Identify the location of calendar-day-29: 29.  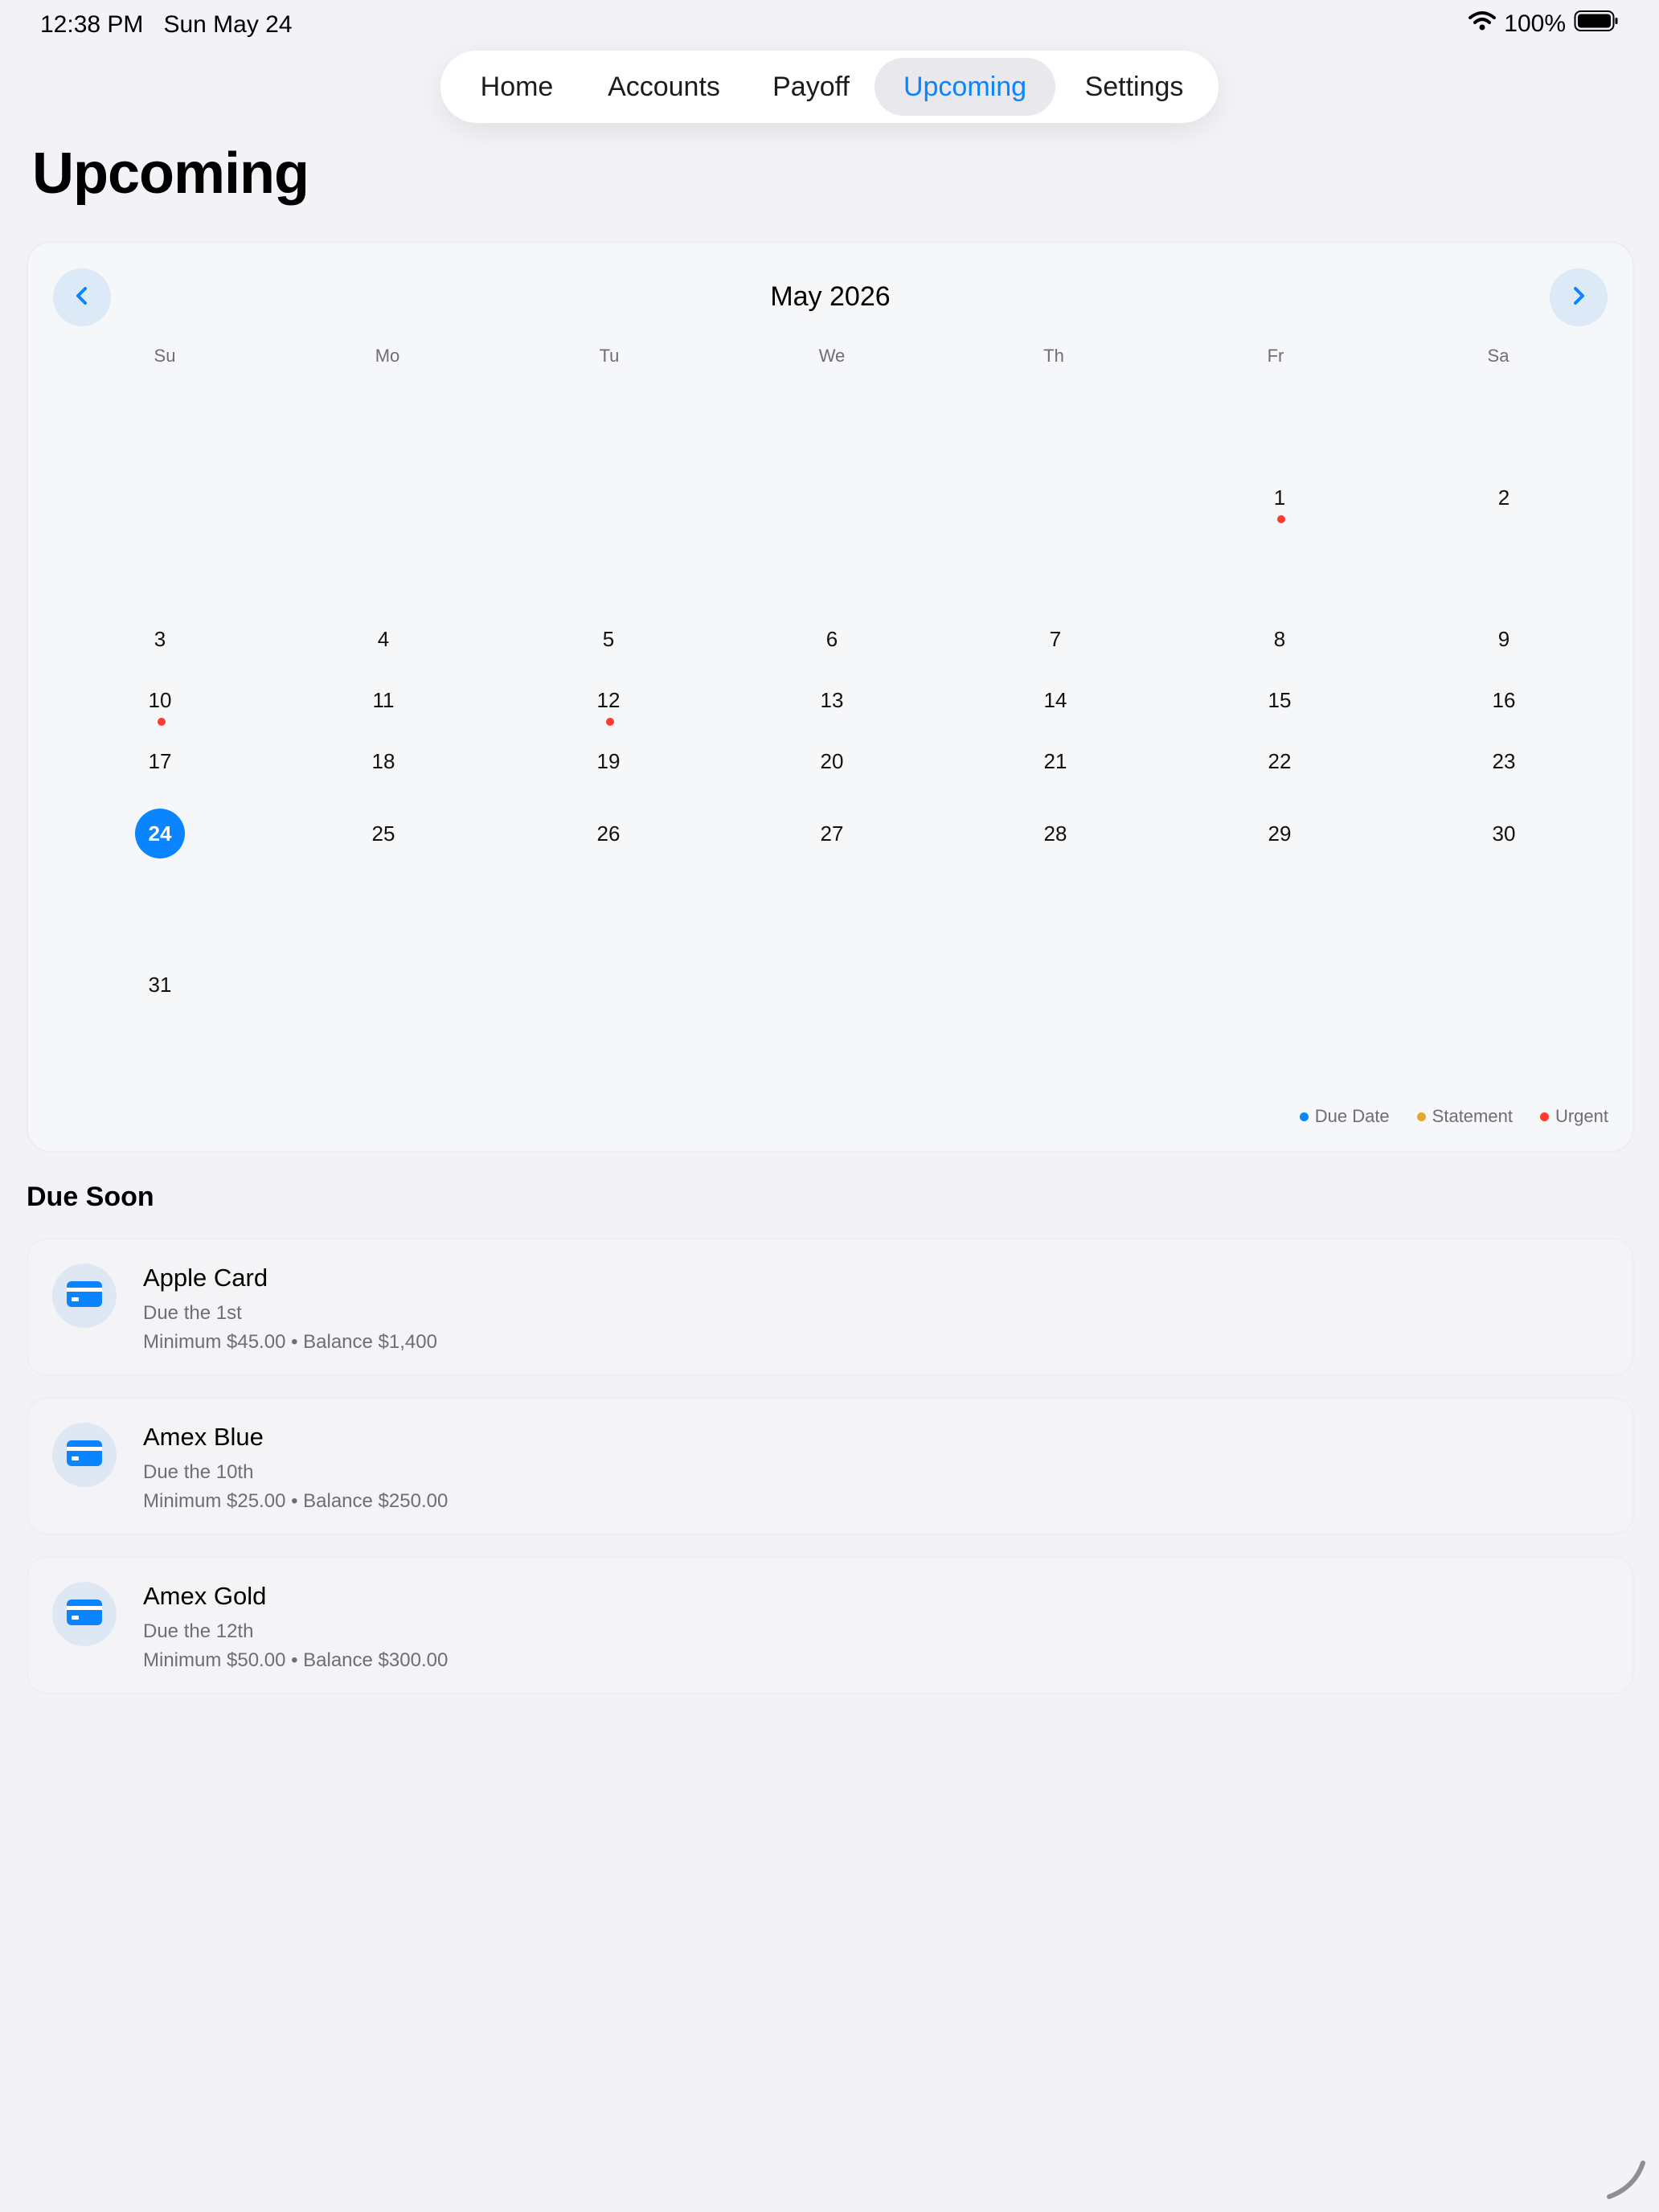
(1279, 833).